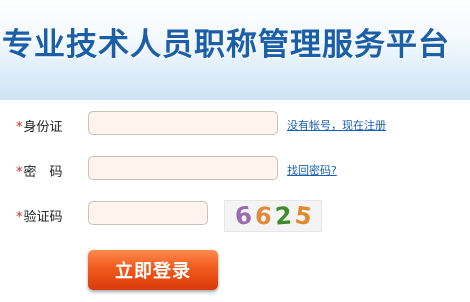 This screenshot has height=302, width=470. Describe the element at coordinates (336, 125) in the screenshot. I see `register-link: 没有帐号，现在注册` at that location.